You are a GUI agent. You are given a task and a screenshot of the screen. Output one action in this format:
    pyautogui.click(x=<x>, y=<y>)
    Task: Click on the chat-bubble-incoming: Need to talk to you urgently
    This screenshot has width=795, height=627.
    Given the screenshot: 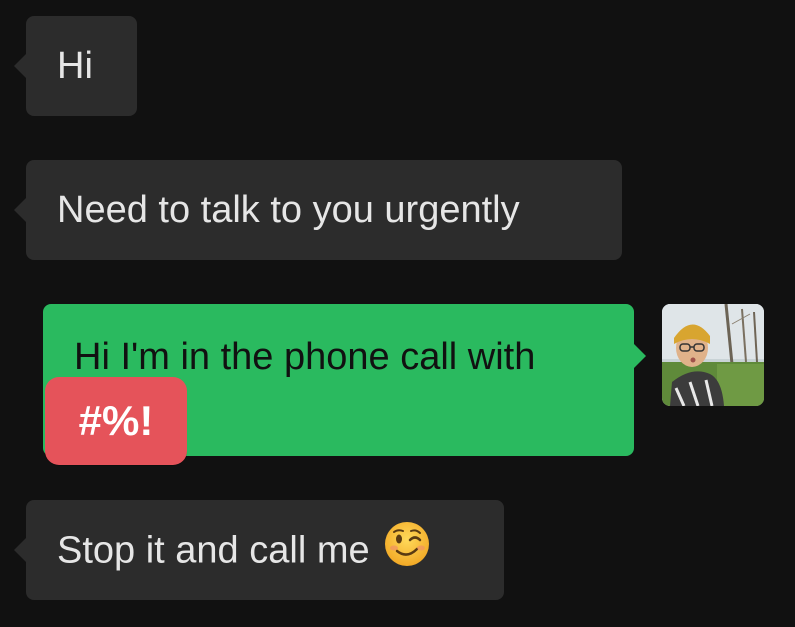 What is the action you would take?
    pyautogui.click(x=318, y=210)
    